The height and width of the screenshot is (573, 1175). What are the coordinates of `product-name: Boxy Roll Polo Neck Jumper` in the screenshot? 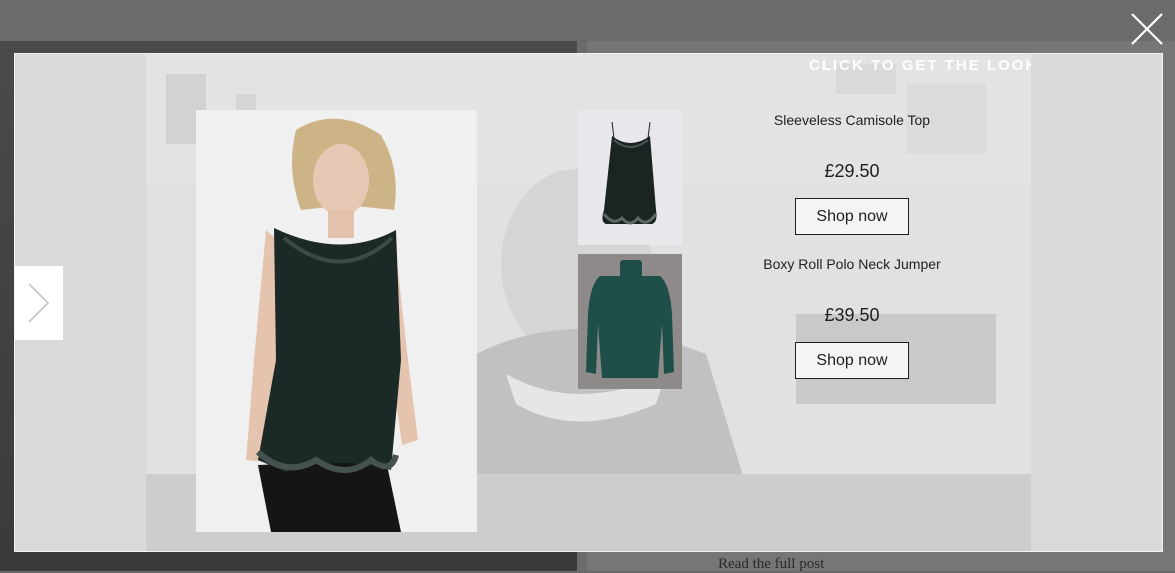 It's located at (852, 264).